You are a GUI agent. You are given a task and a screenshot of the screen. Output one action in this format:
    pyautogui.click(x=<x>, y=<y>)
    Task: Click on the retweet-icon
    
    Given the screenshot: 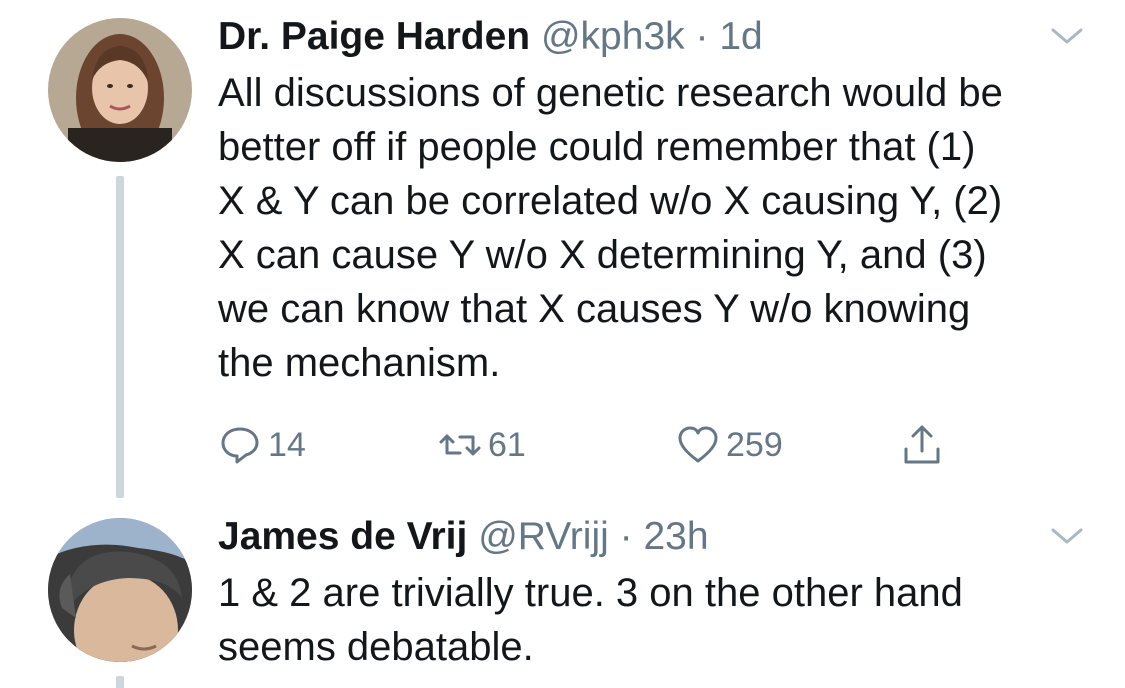 What is the action you would take?
    pyautogui.click(x=460, y=445)
    